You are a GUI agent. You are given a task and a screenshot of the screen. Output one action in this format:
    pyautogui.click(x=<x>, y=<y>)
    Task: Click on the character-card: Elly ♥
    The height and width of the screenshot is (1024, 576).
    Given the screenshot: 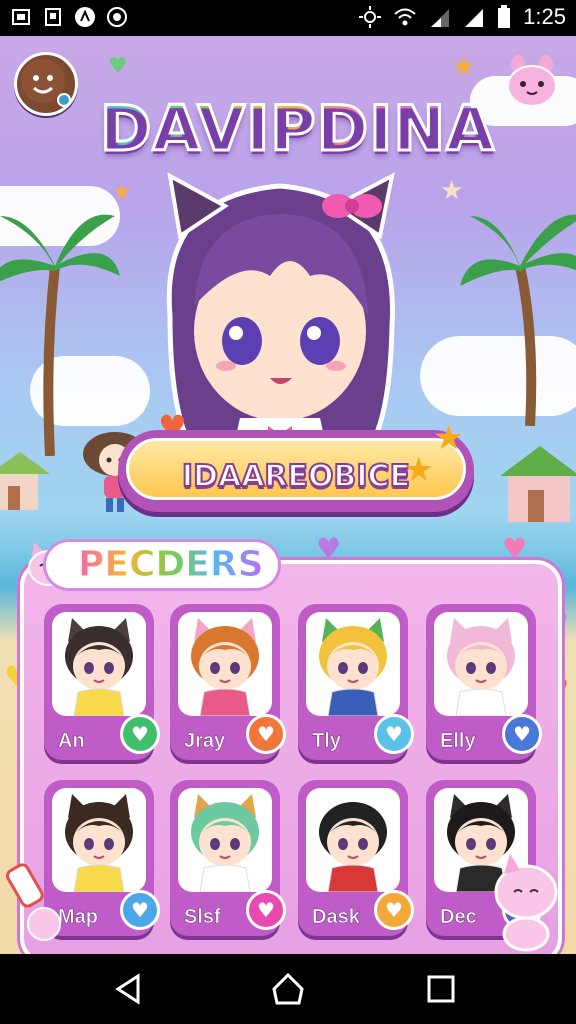 What is the action you would take?
    pyautogui.click(x=484, y=682)
    